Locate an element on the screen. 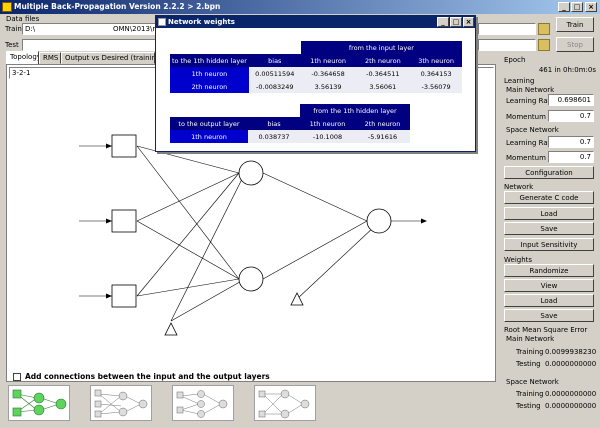  epoch-value: 461 in 0h:0m:0s is located at coordinates (567, 70).